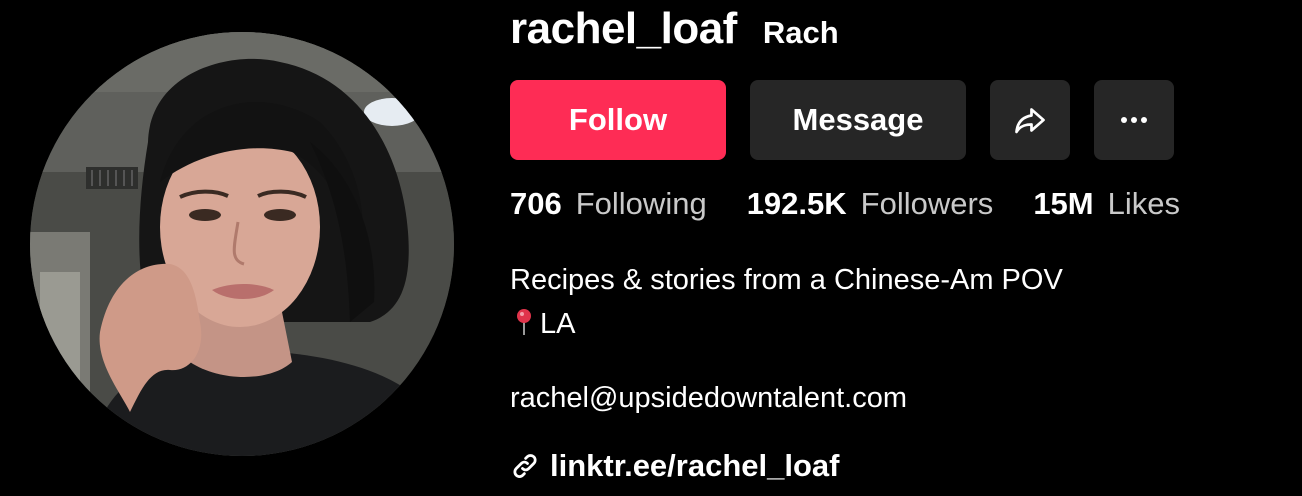 This screenshot has height=496, width=1302. I want to click on profile-link-text: linktr.ee/rachel_loaf, so click(695, 465).